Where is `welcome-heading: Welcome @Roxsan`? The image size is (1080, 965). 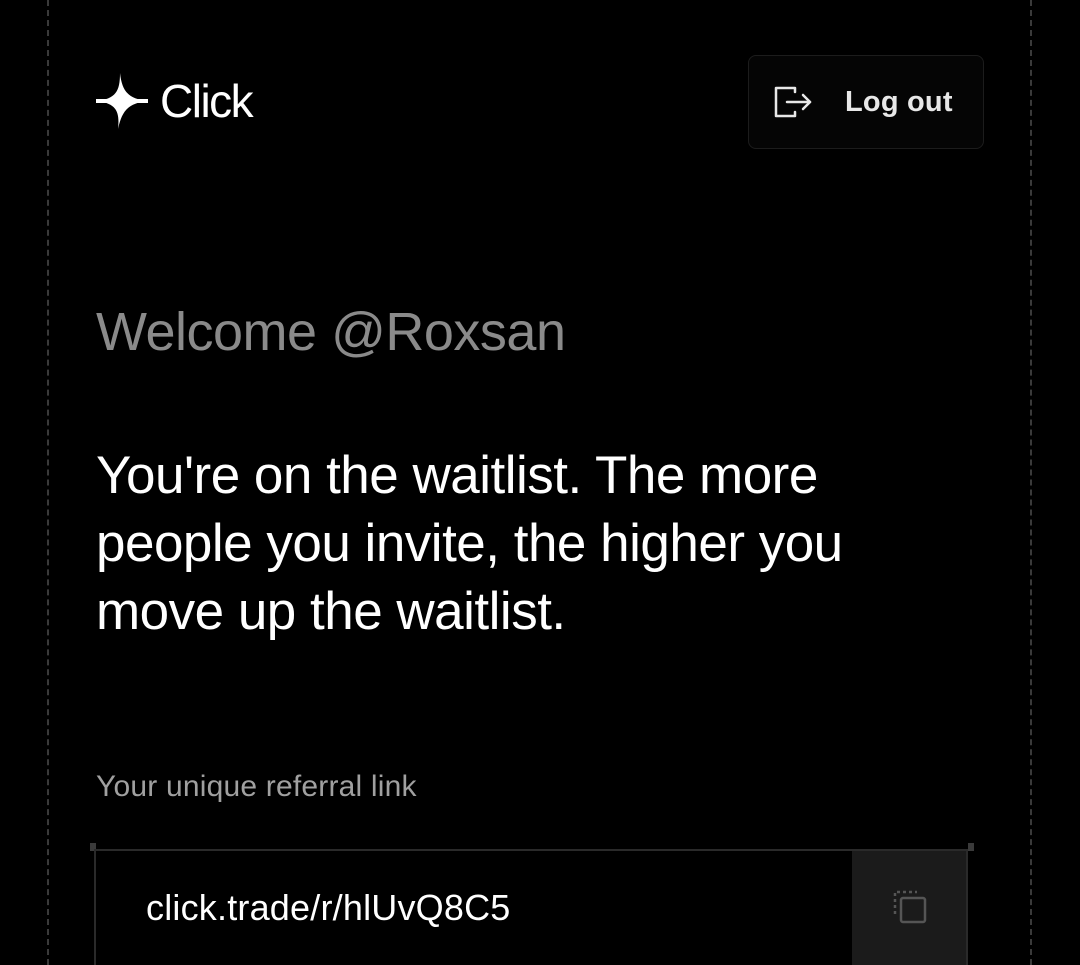
welcome-heading: Welcome @Roxsan is located at coordinates (331, 332).